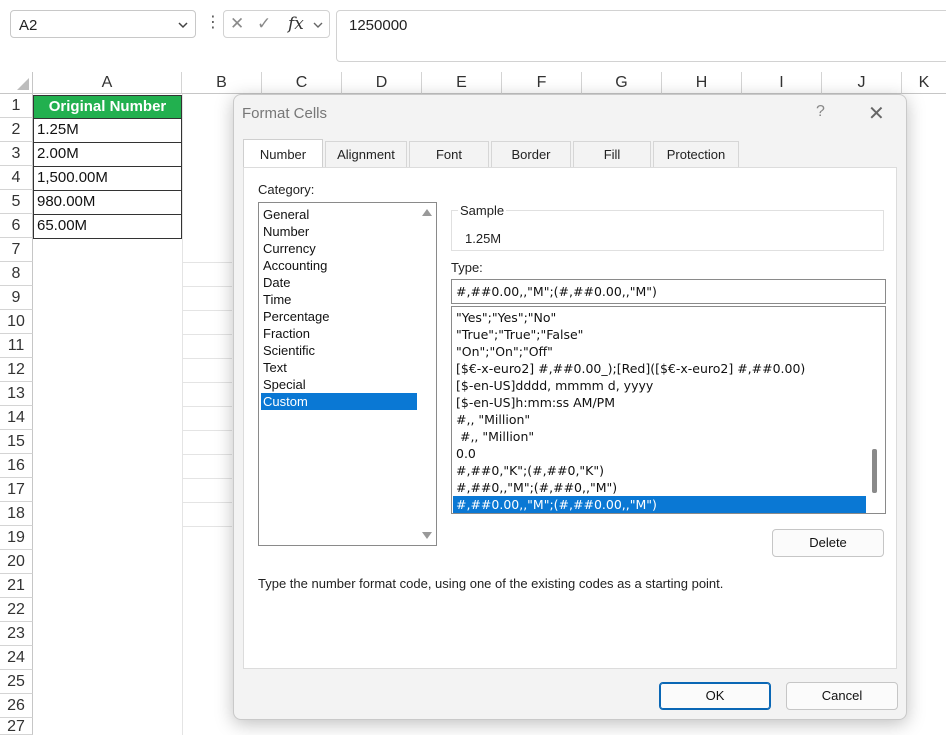 The image size is (946, 735). I want to click on help-button: ?, so click(820, 112).